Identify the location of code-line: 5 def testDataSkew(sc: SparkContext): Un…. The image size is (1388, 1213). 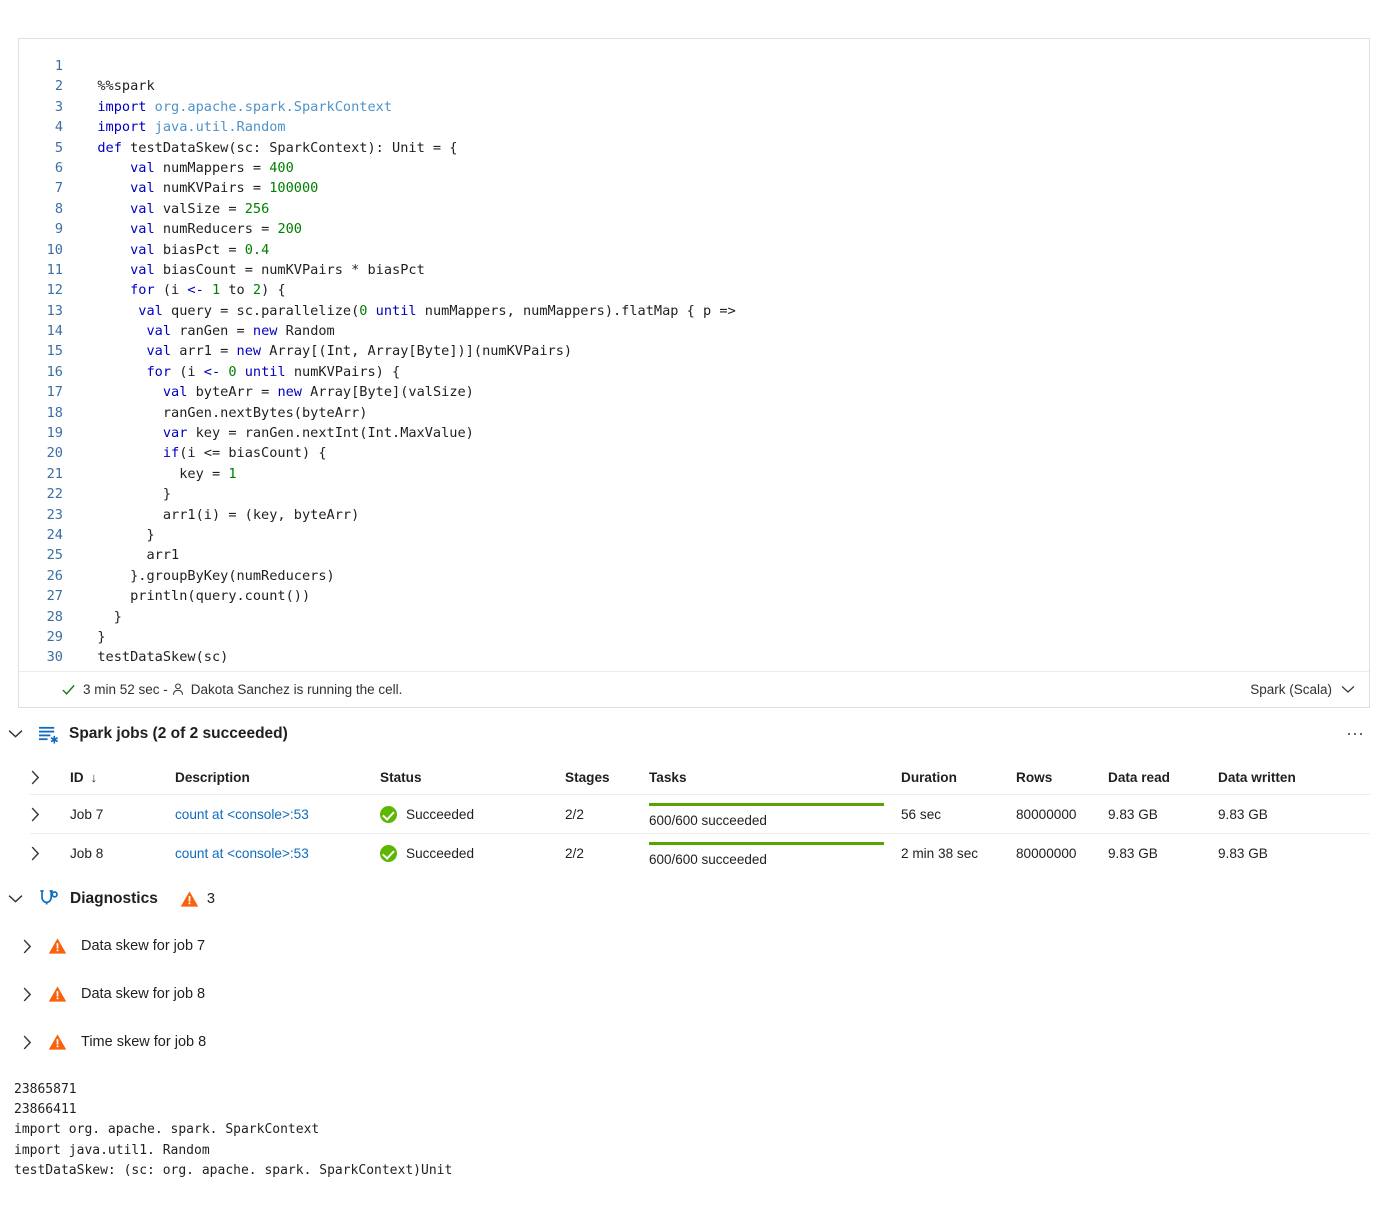
(694, 148).